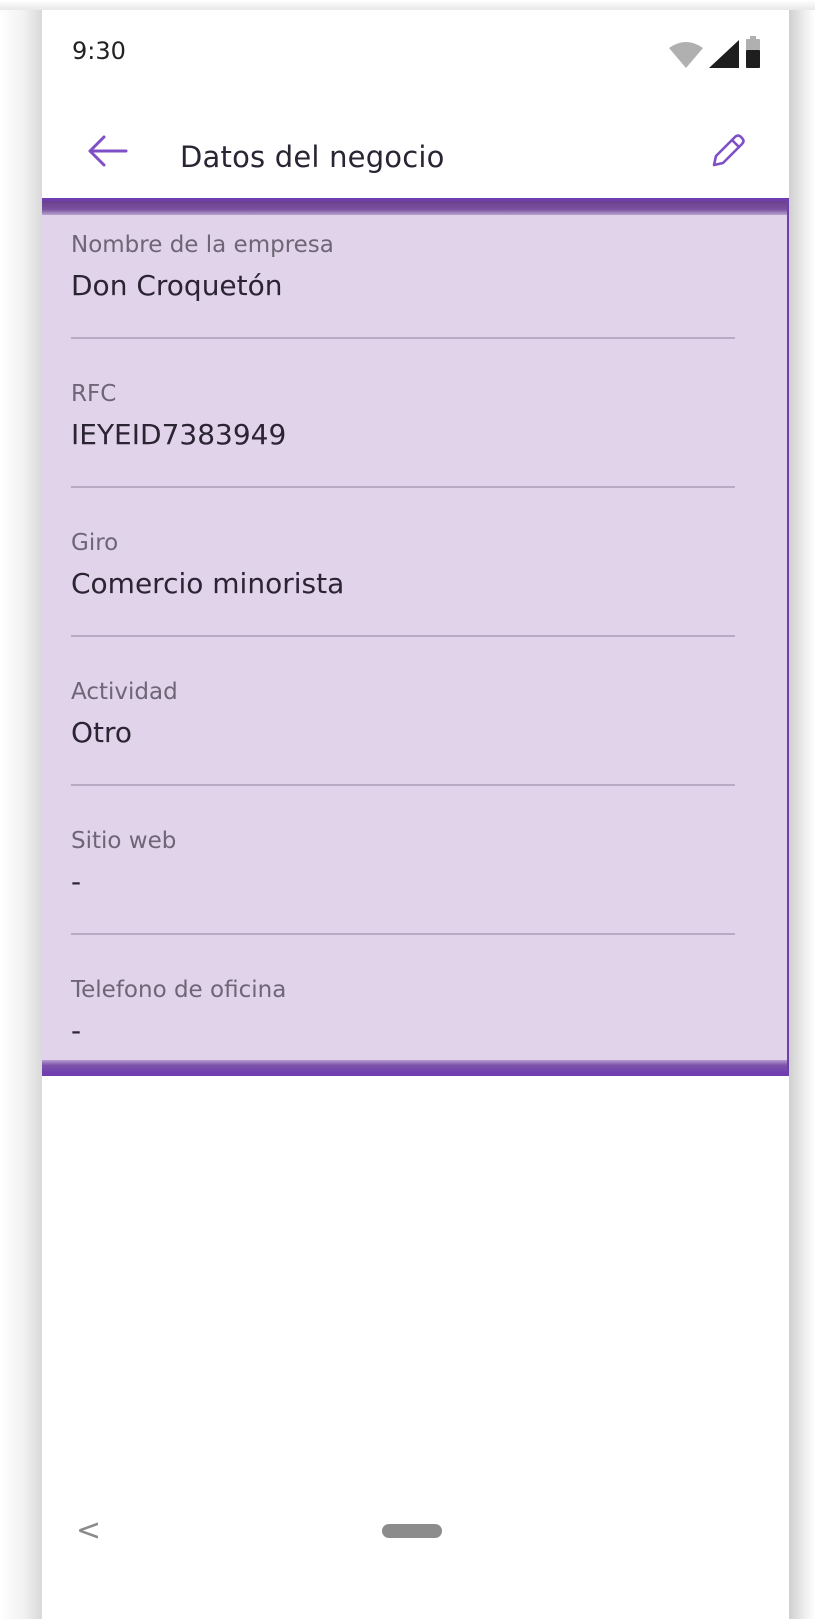 This screenshot has width=815, height=1619. I want to click on cell-signal-icon, so click(724, 56).